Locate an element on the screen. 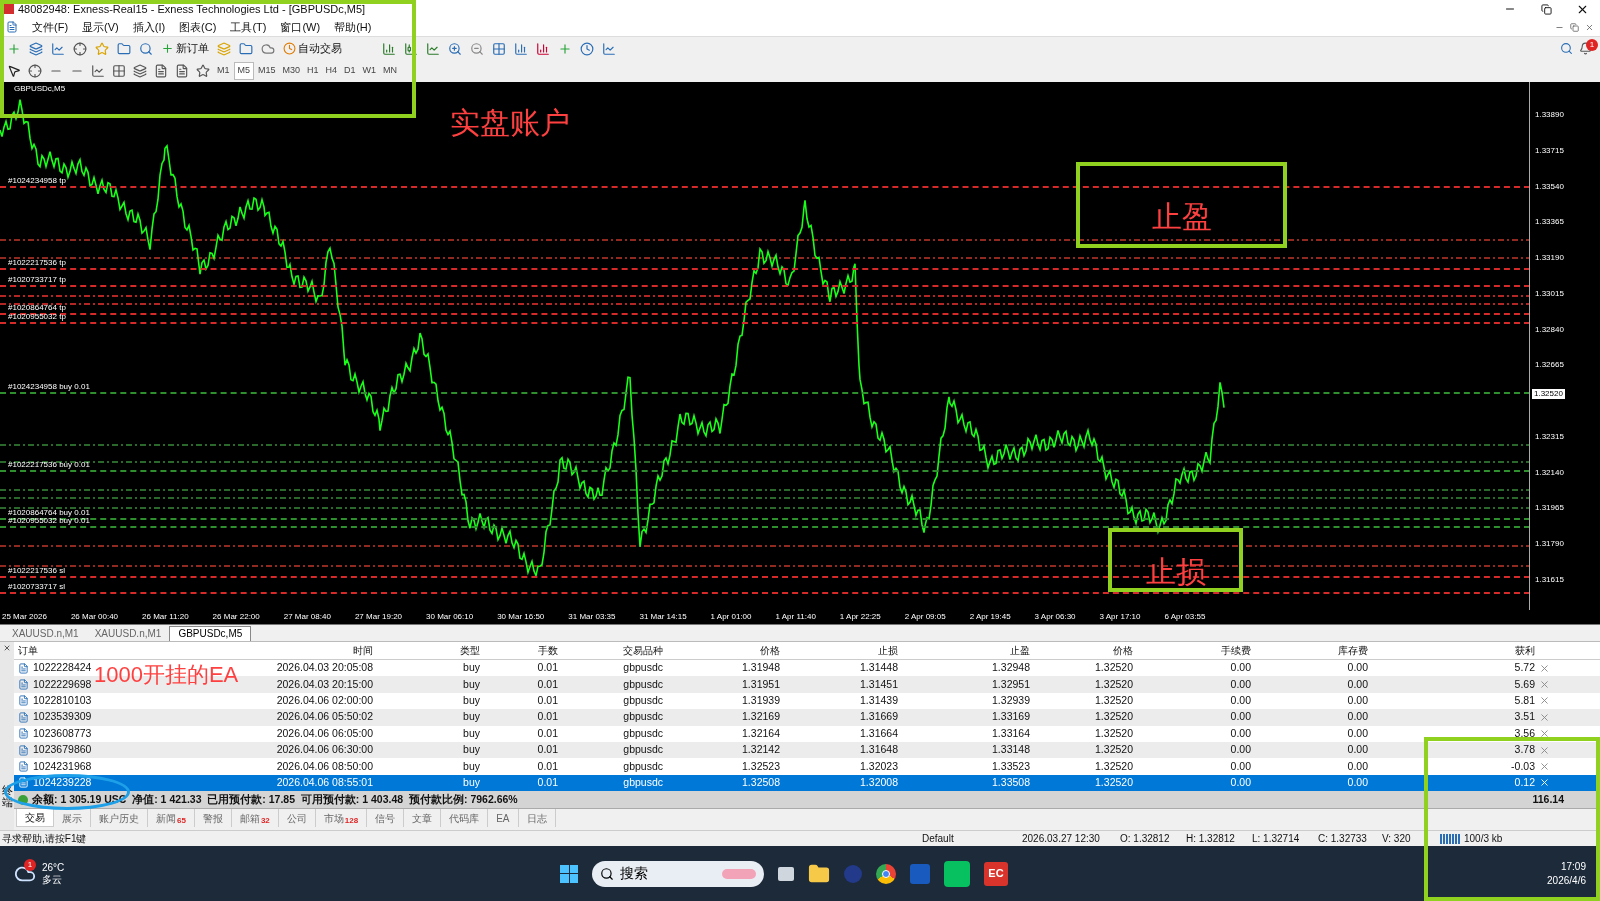 This screenshot has width=1600, height=901. terminal-tab: EA is located at coordinates (503, 818).